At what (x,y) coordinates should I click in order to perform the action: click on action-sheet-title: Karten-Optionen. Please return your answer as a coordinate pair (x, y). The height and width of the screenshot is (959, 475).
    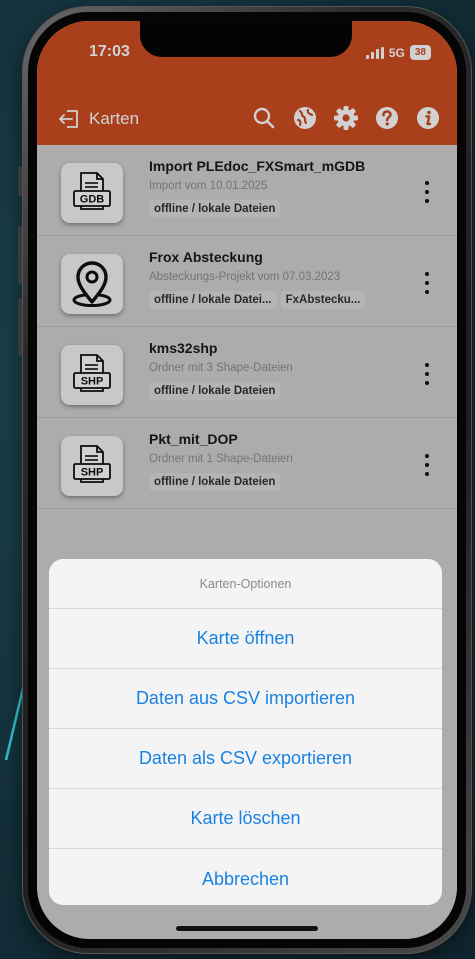
    Looking at the image, I should click on (245, 584).